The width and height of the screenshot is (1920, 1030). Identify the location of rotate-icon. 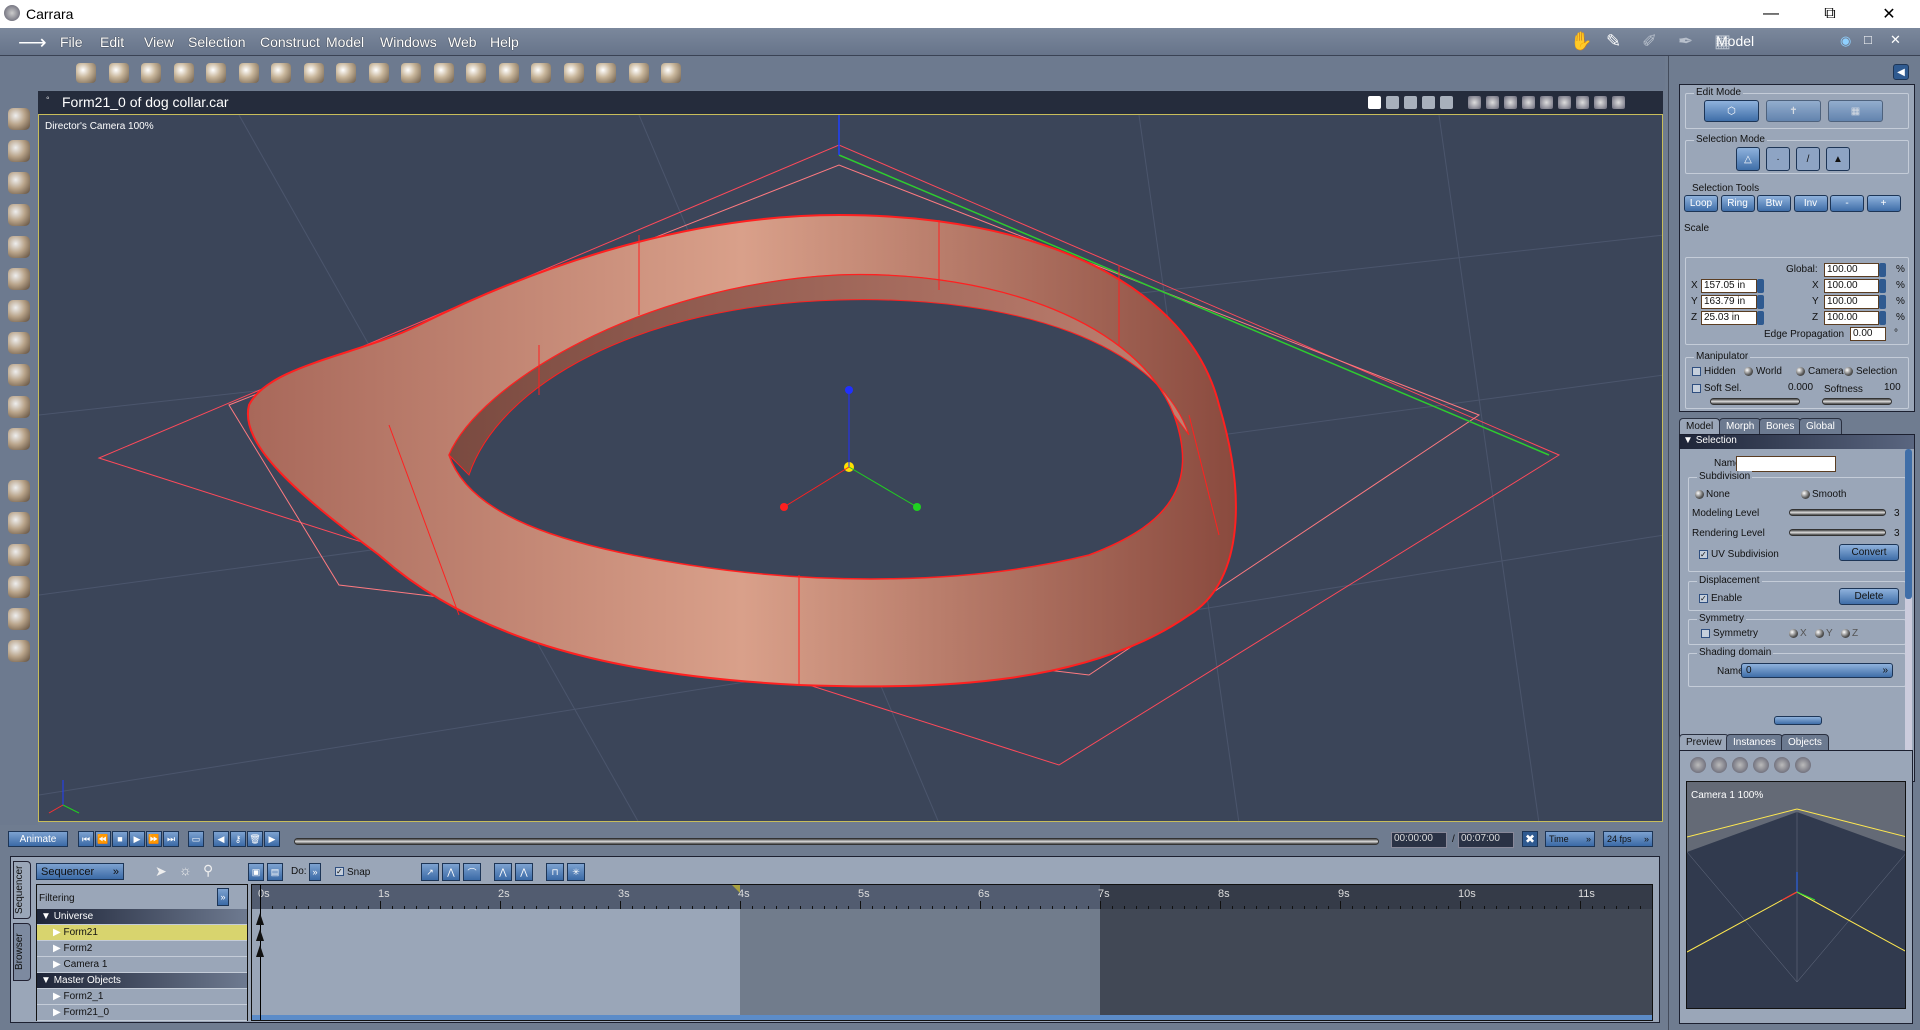
(19, 183).